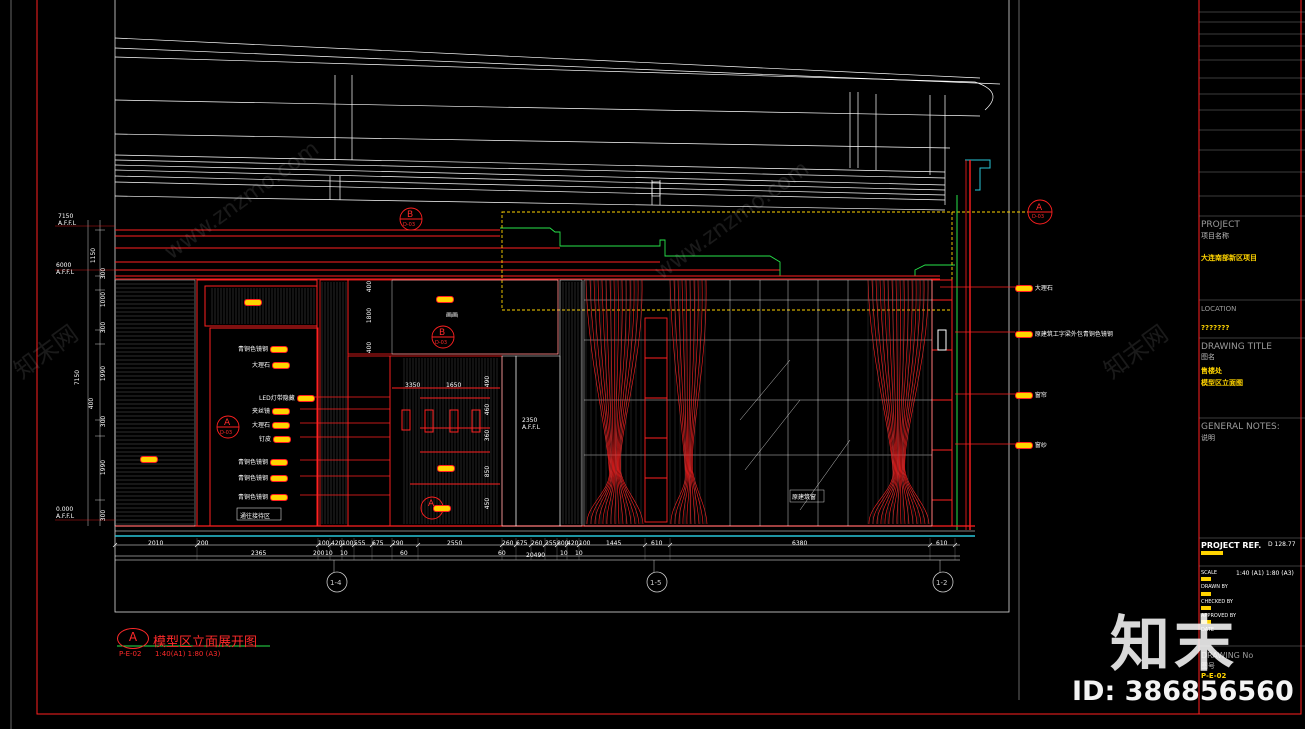 This screenshot has width=1305, height=729. Describe the element at coordinates (410, 215) in the screenshot. I see `section-marker-b1: B` at that location.